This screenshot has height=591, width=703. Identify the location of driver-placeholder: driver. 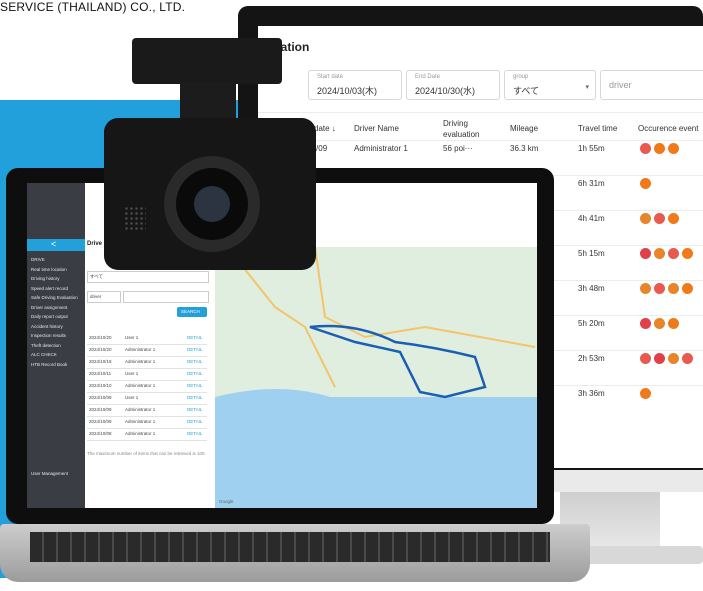
(620, 85).